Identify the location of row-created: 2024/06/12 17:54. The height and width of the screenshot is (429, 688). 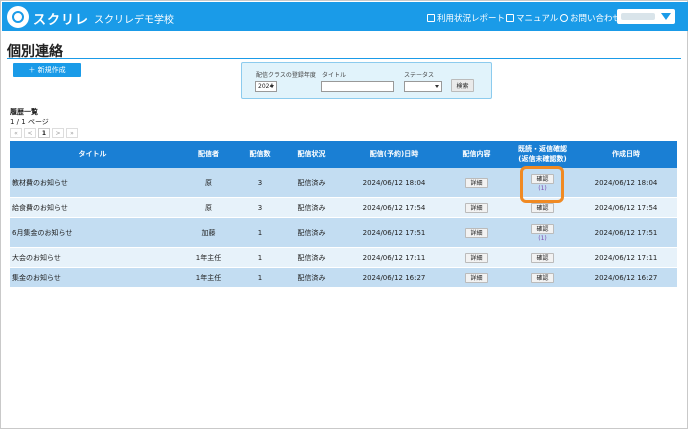
(626, 207).